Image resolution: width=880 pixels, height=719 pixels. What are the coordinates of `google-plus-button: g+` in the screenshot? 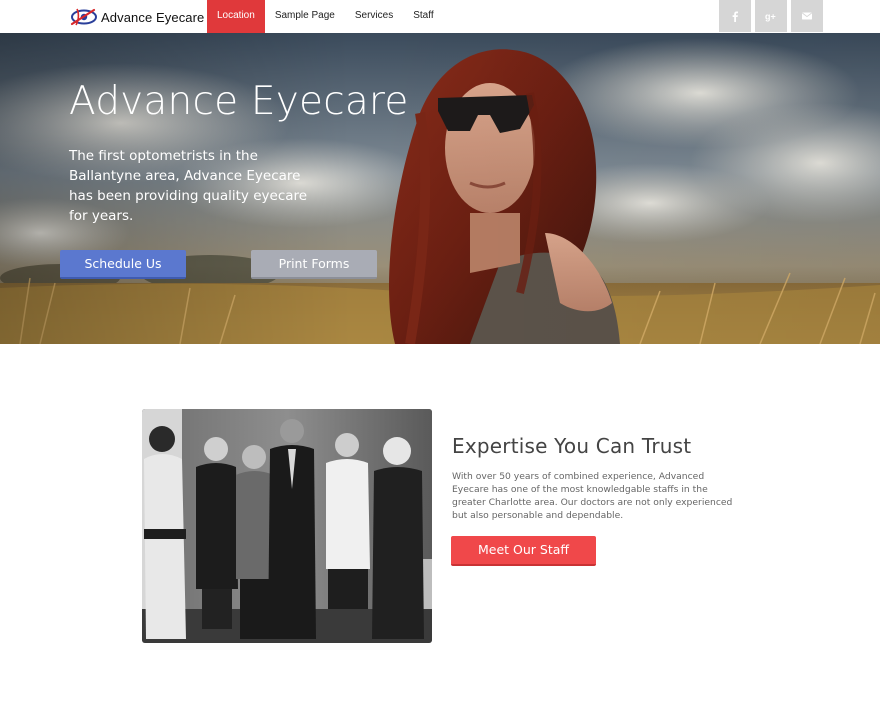 It's located at (771, 16).